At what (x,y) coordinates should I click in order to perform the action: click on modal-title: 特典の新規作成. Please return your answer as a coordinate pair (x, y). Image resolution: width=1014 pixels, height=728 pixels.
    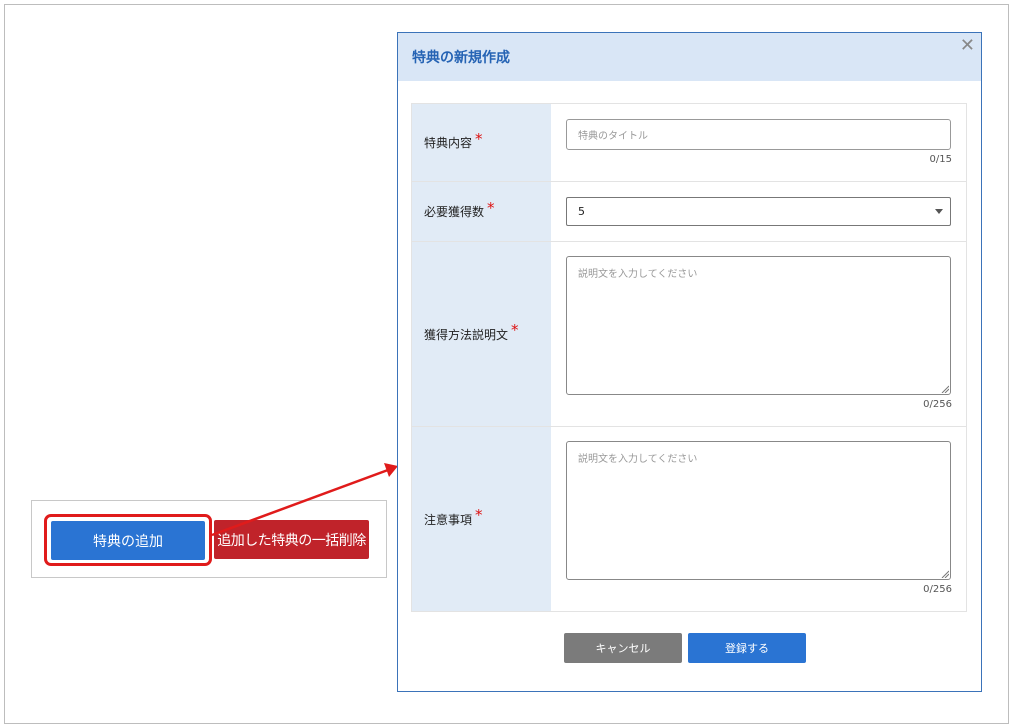
    Looking at the image, I should click on (461, 58).